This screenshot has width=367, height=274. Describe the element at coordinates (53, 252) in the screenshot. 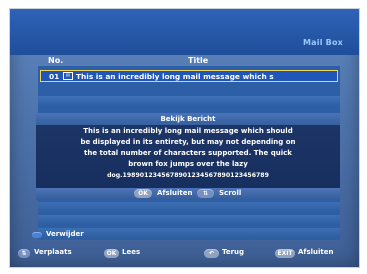

I see `move-label: Verplaats` at that location.